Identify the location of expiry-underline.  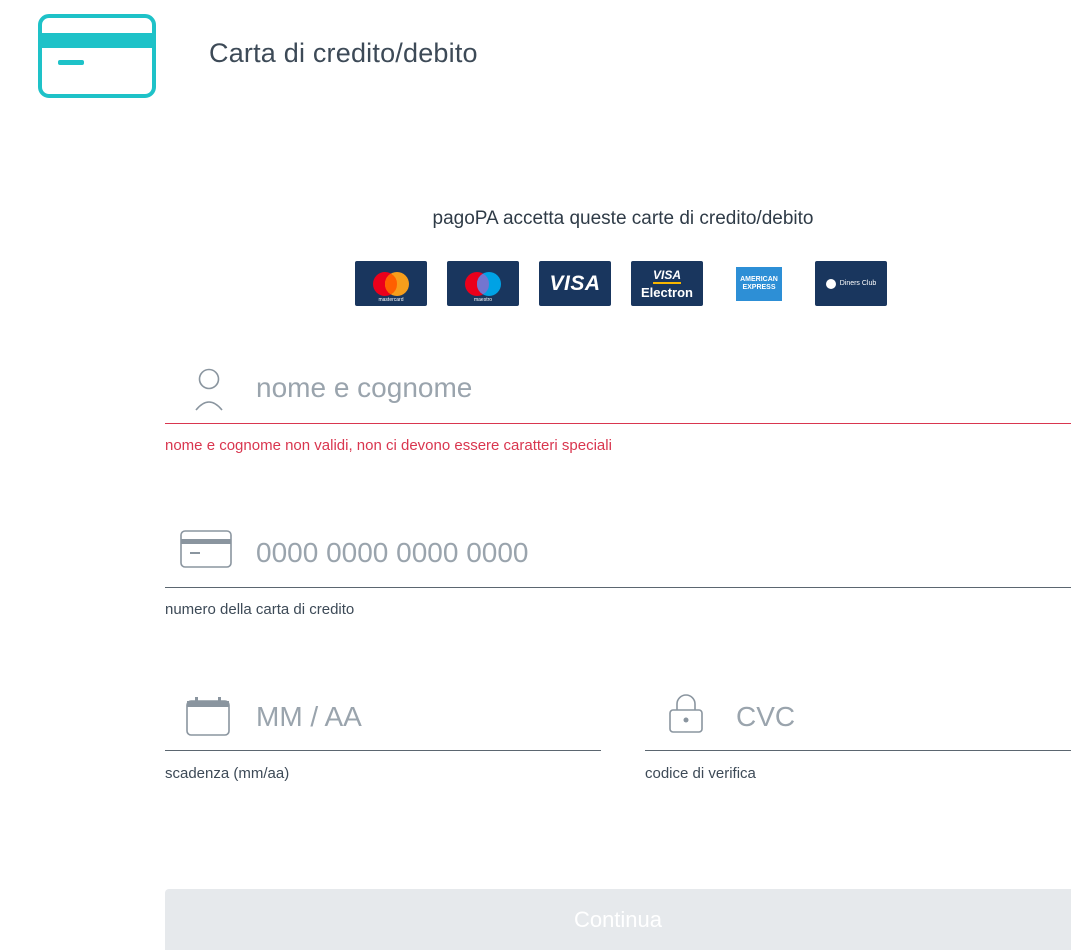
(383, 750).